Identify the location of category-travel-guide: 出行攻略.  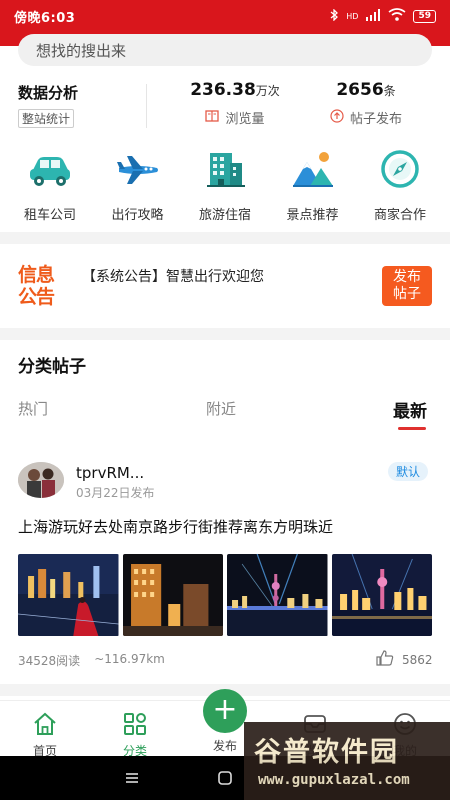
(138, 188).